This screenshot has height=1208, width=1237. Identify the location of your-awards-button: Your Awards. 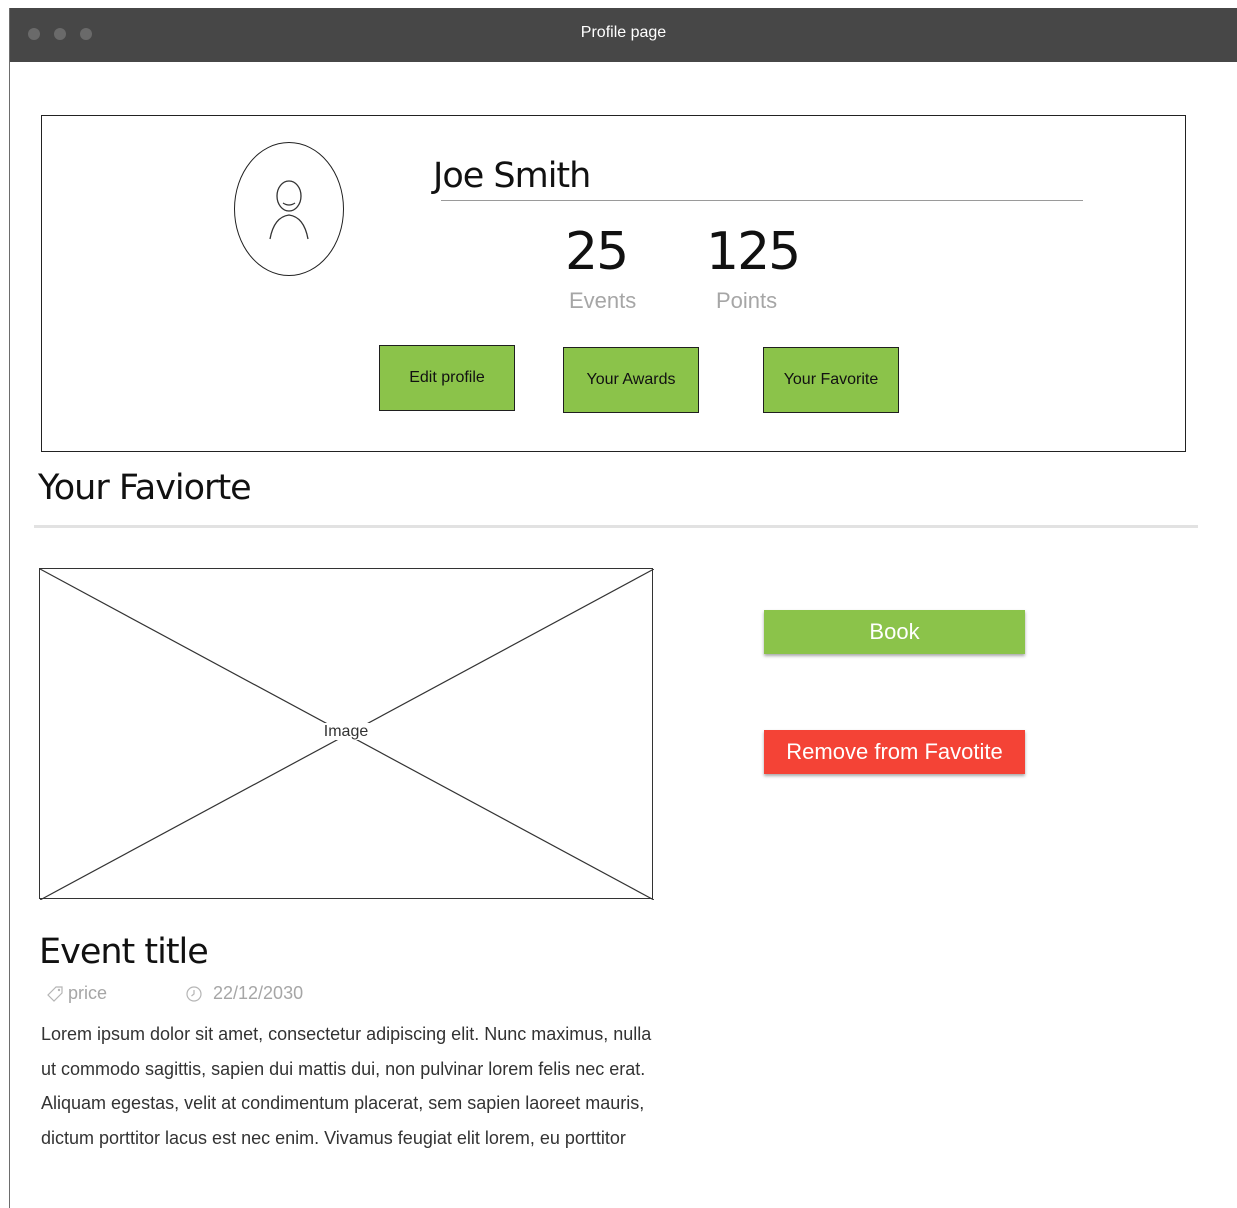
(631, 380).